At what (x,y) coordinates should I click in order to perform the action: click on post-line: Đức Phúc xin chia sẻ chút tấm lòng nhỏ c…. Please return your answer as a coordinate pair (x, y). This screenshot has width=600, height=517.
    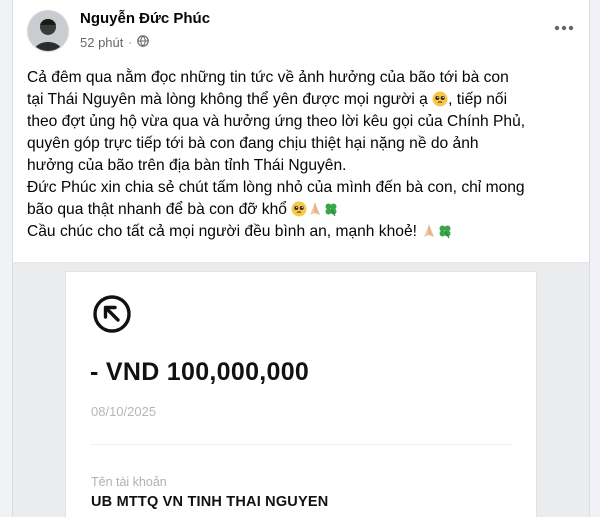
    Looking at the image, I should click on (276, 187).